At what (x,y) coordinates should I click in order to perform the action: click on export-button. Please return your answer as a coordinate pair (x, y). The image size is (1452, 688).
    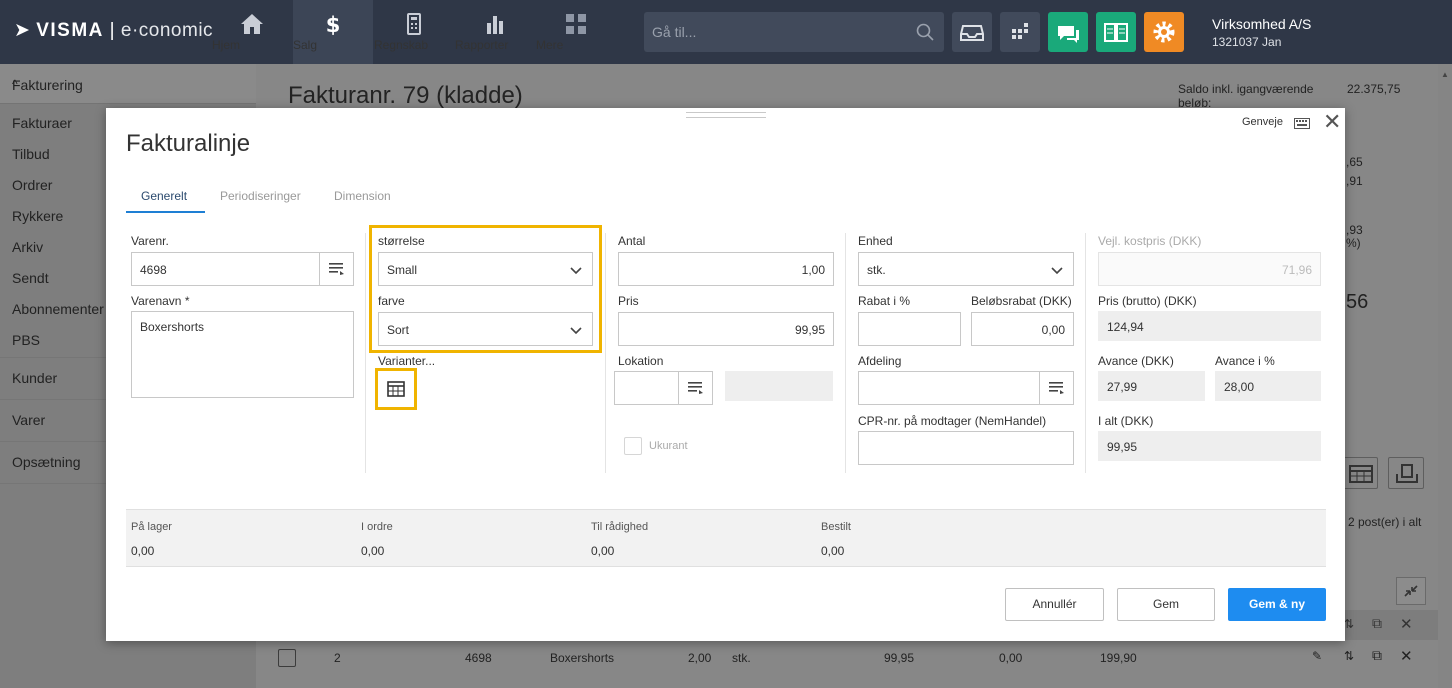
    Looking at the image, I should click on (1406, 473).